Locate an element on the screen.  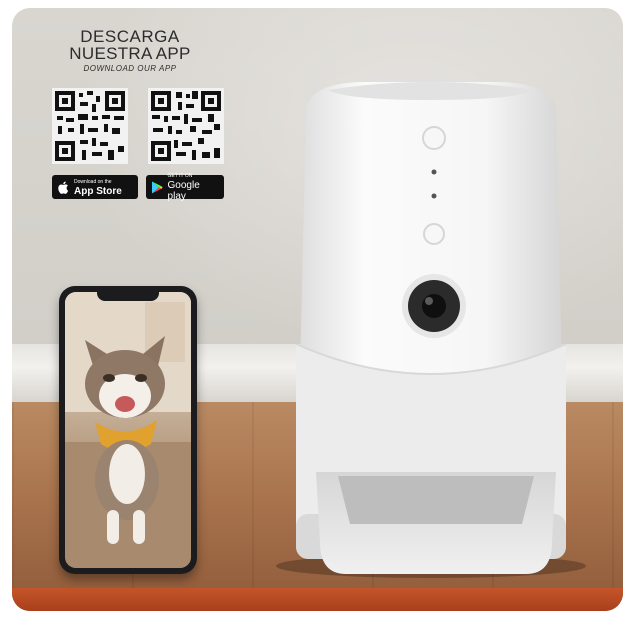
download-app-promo: DESCARGA NUESTRA APP DOWNLOAD OUR APP is located at coordinates (130, 50).